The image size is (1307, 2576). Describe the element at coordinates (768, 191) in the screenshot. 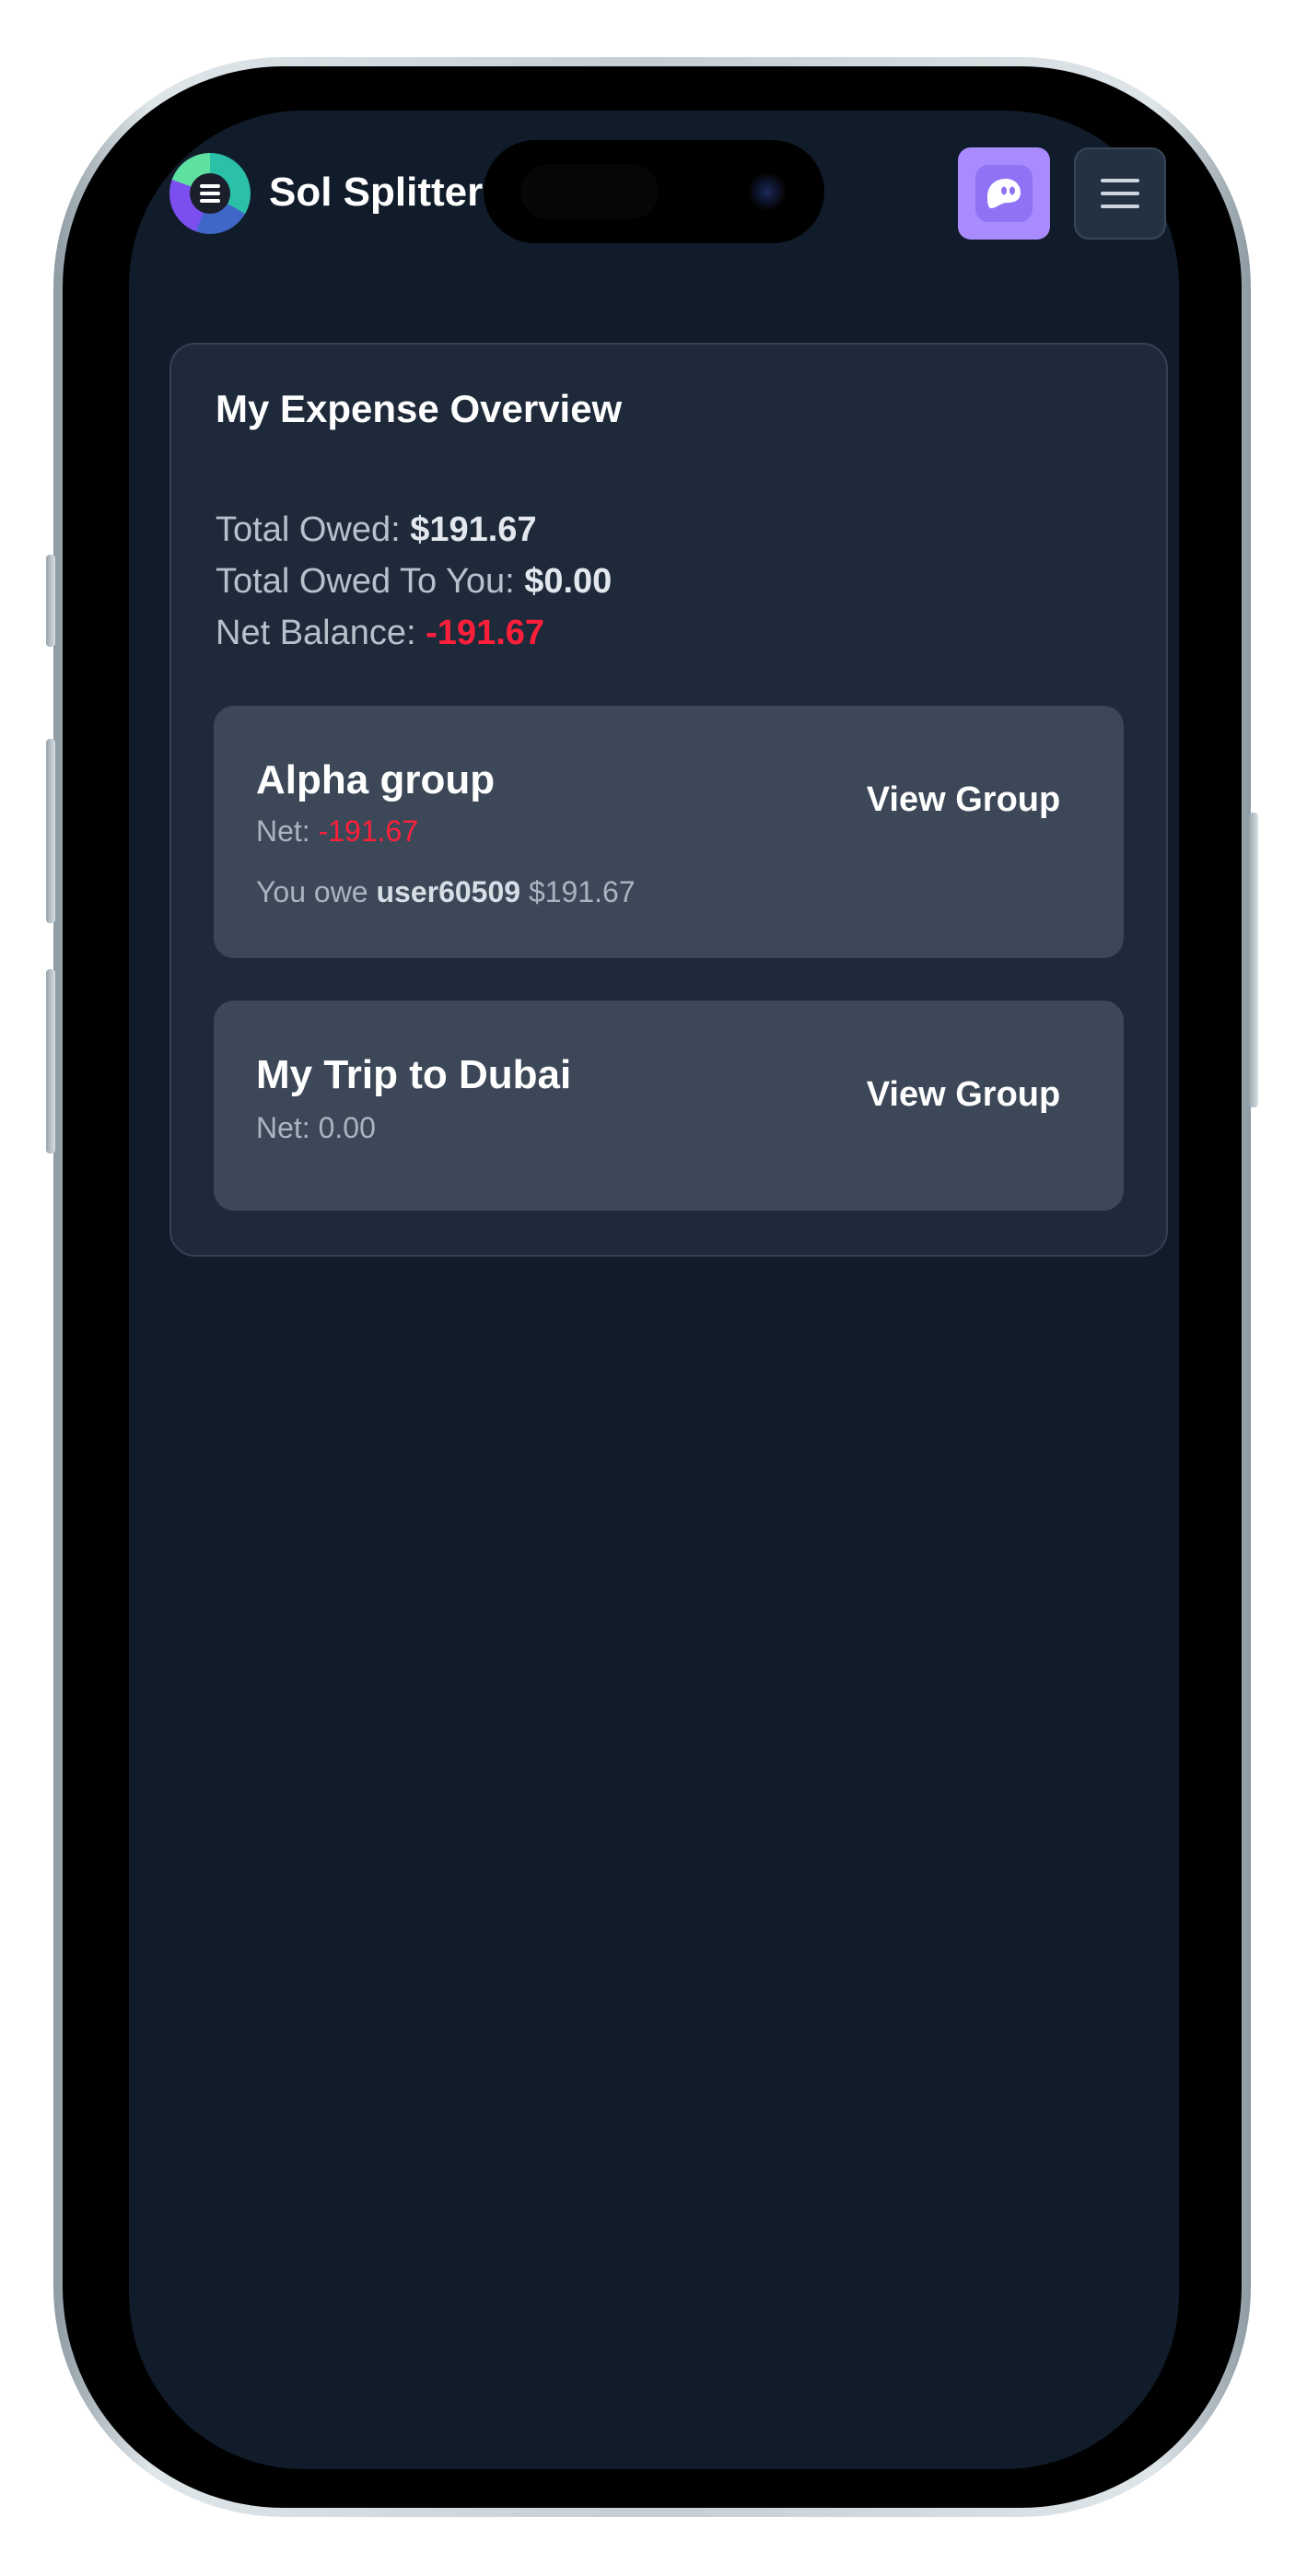

I see `front-camera-icon` at that location.